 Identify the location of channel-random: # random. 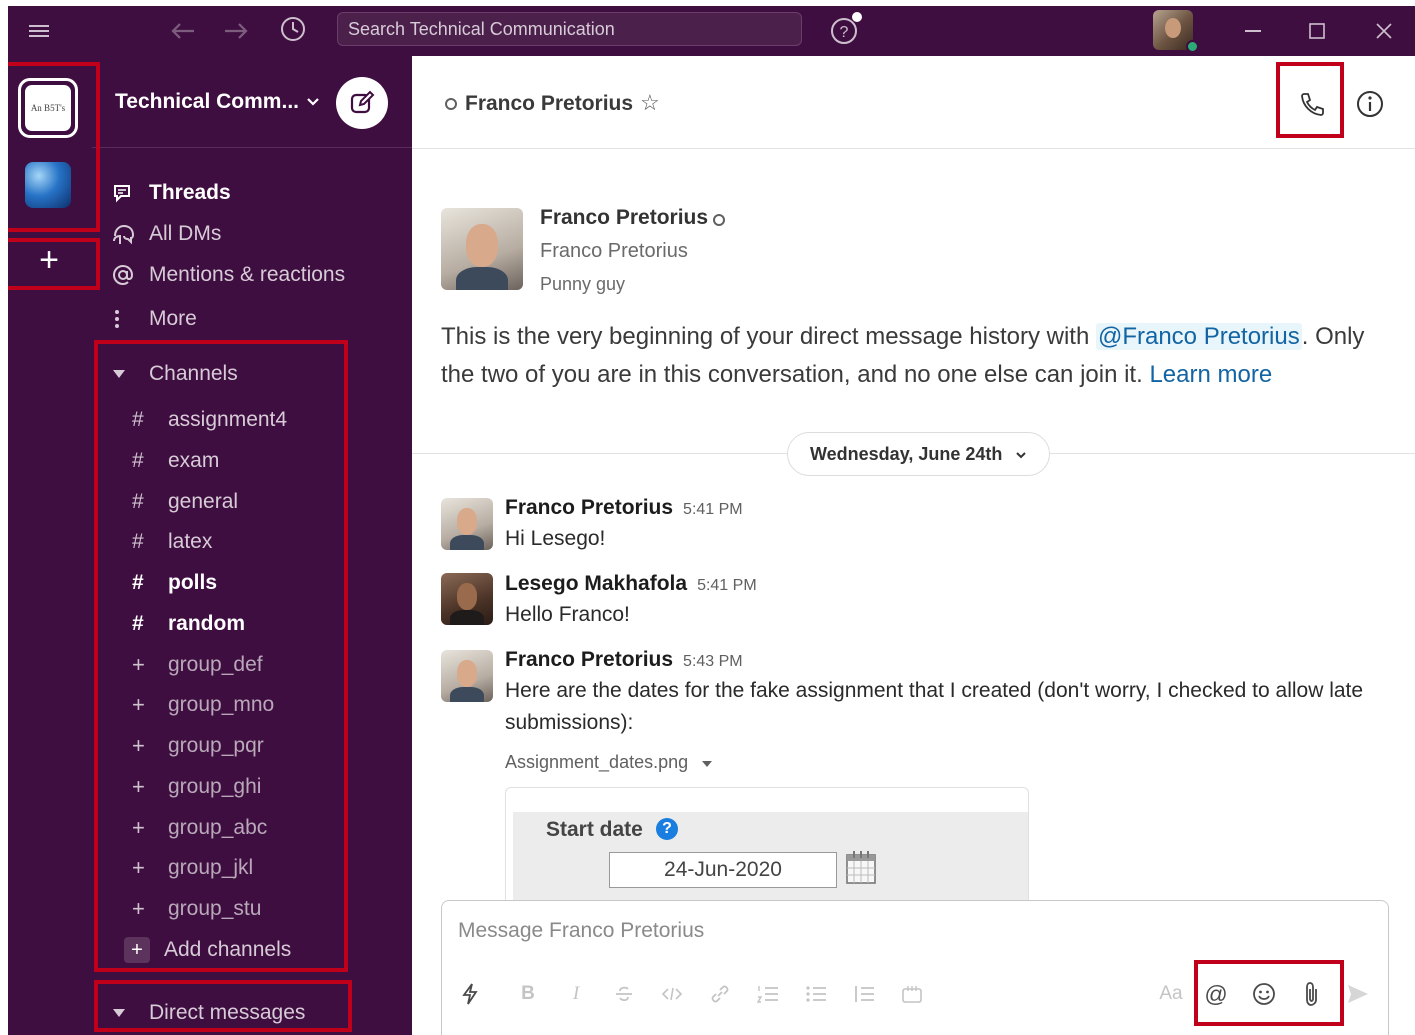
(188, 624).